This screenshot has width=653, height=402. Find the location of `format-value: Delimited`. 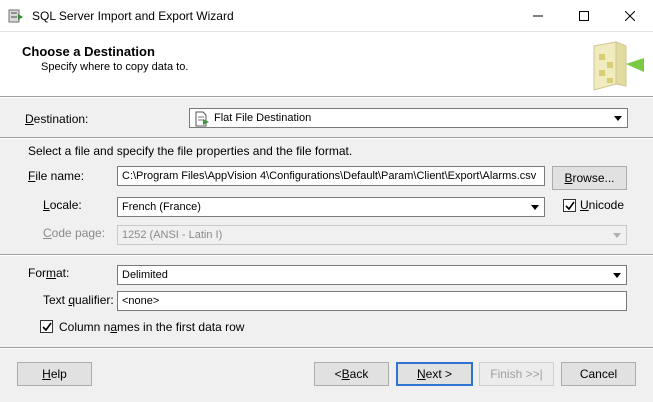

format-value: Delimited is located at coordinates (145, 275).